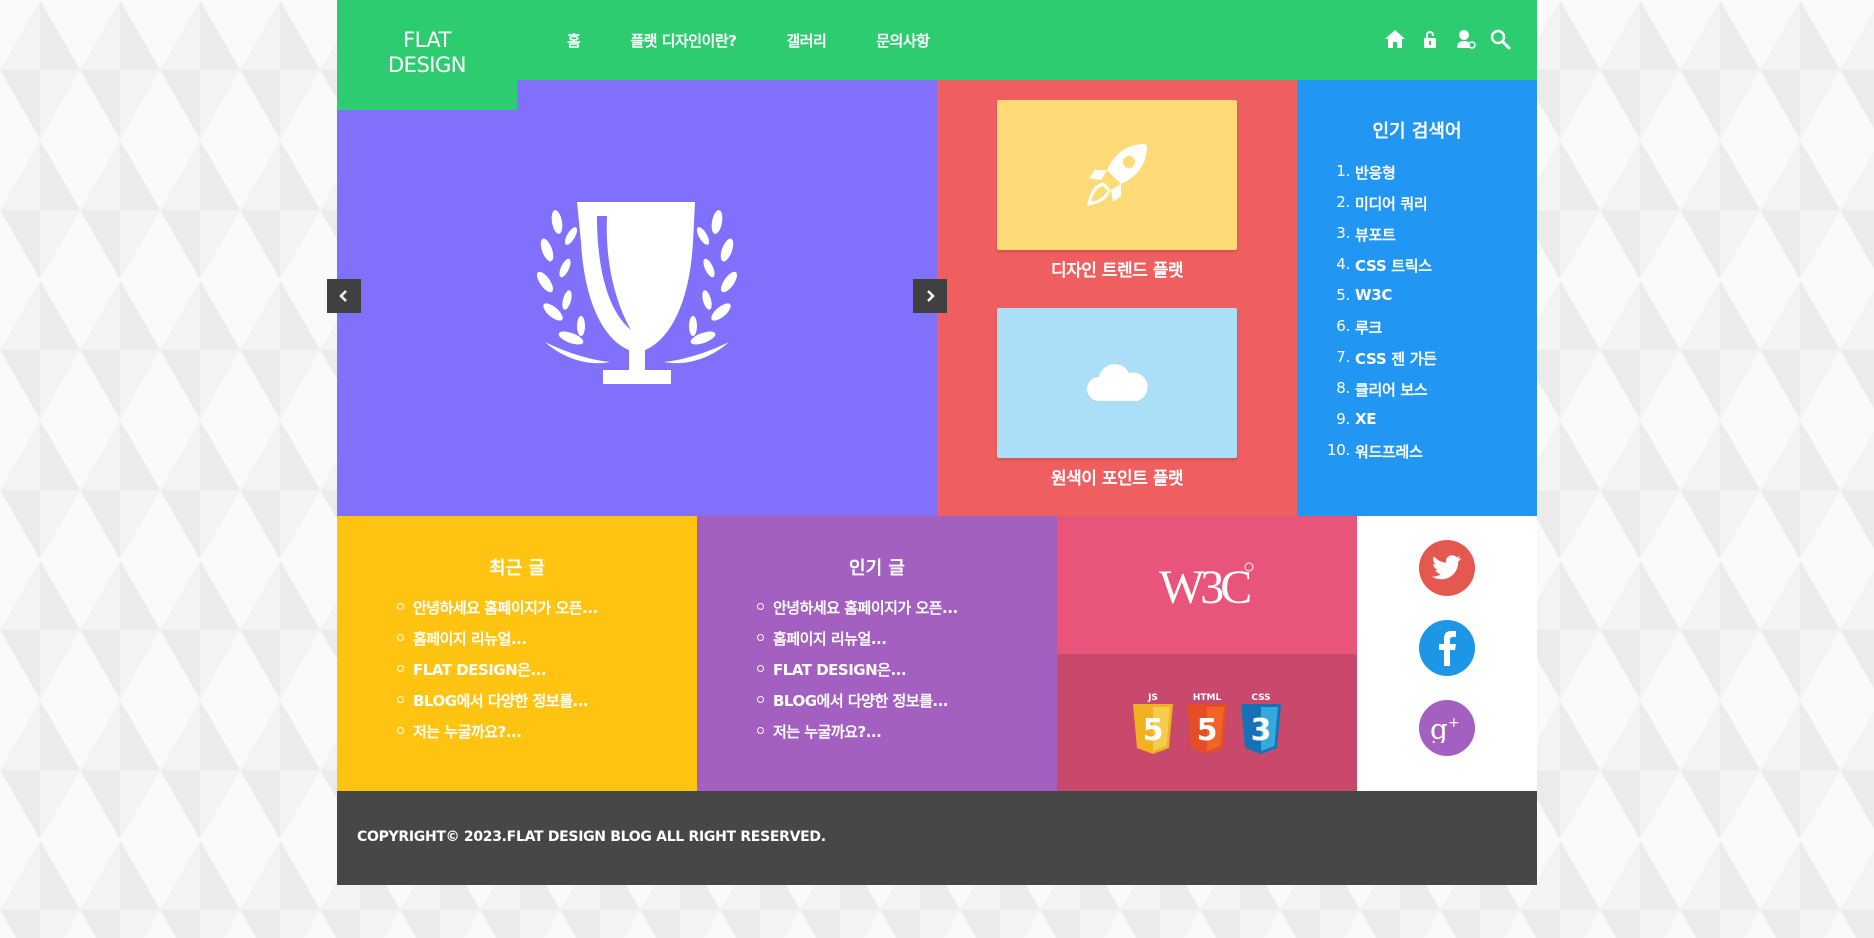  I want to click on rocket-icon, so click(1117, 175).